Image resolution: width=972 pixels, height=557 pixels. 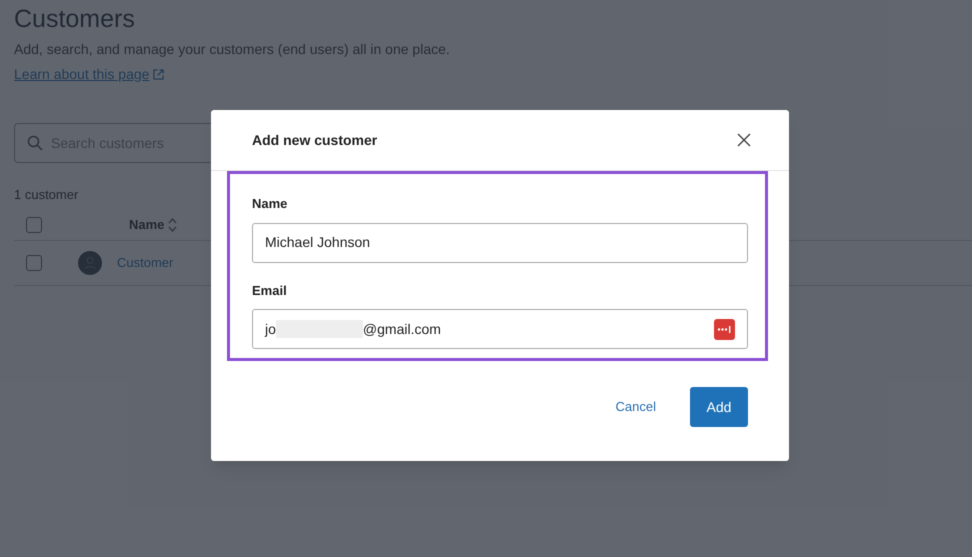 What do you see at coordinates (75, 19) in the screenshot?
I see `page-title: Customers` at bounding box center [75, 19].